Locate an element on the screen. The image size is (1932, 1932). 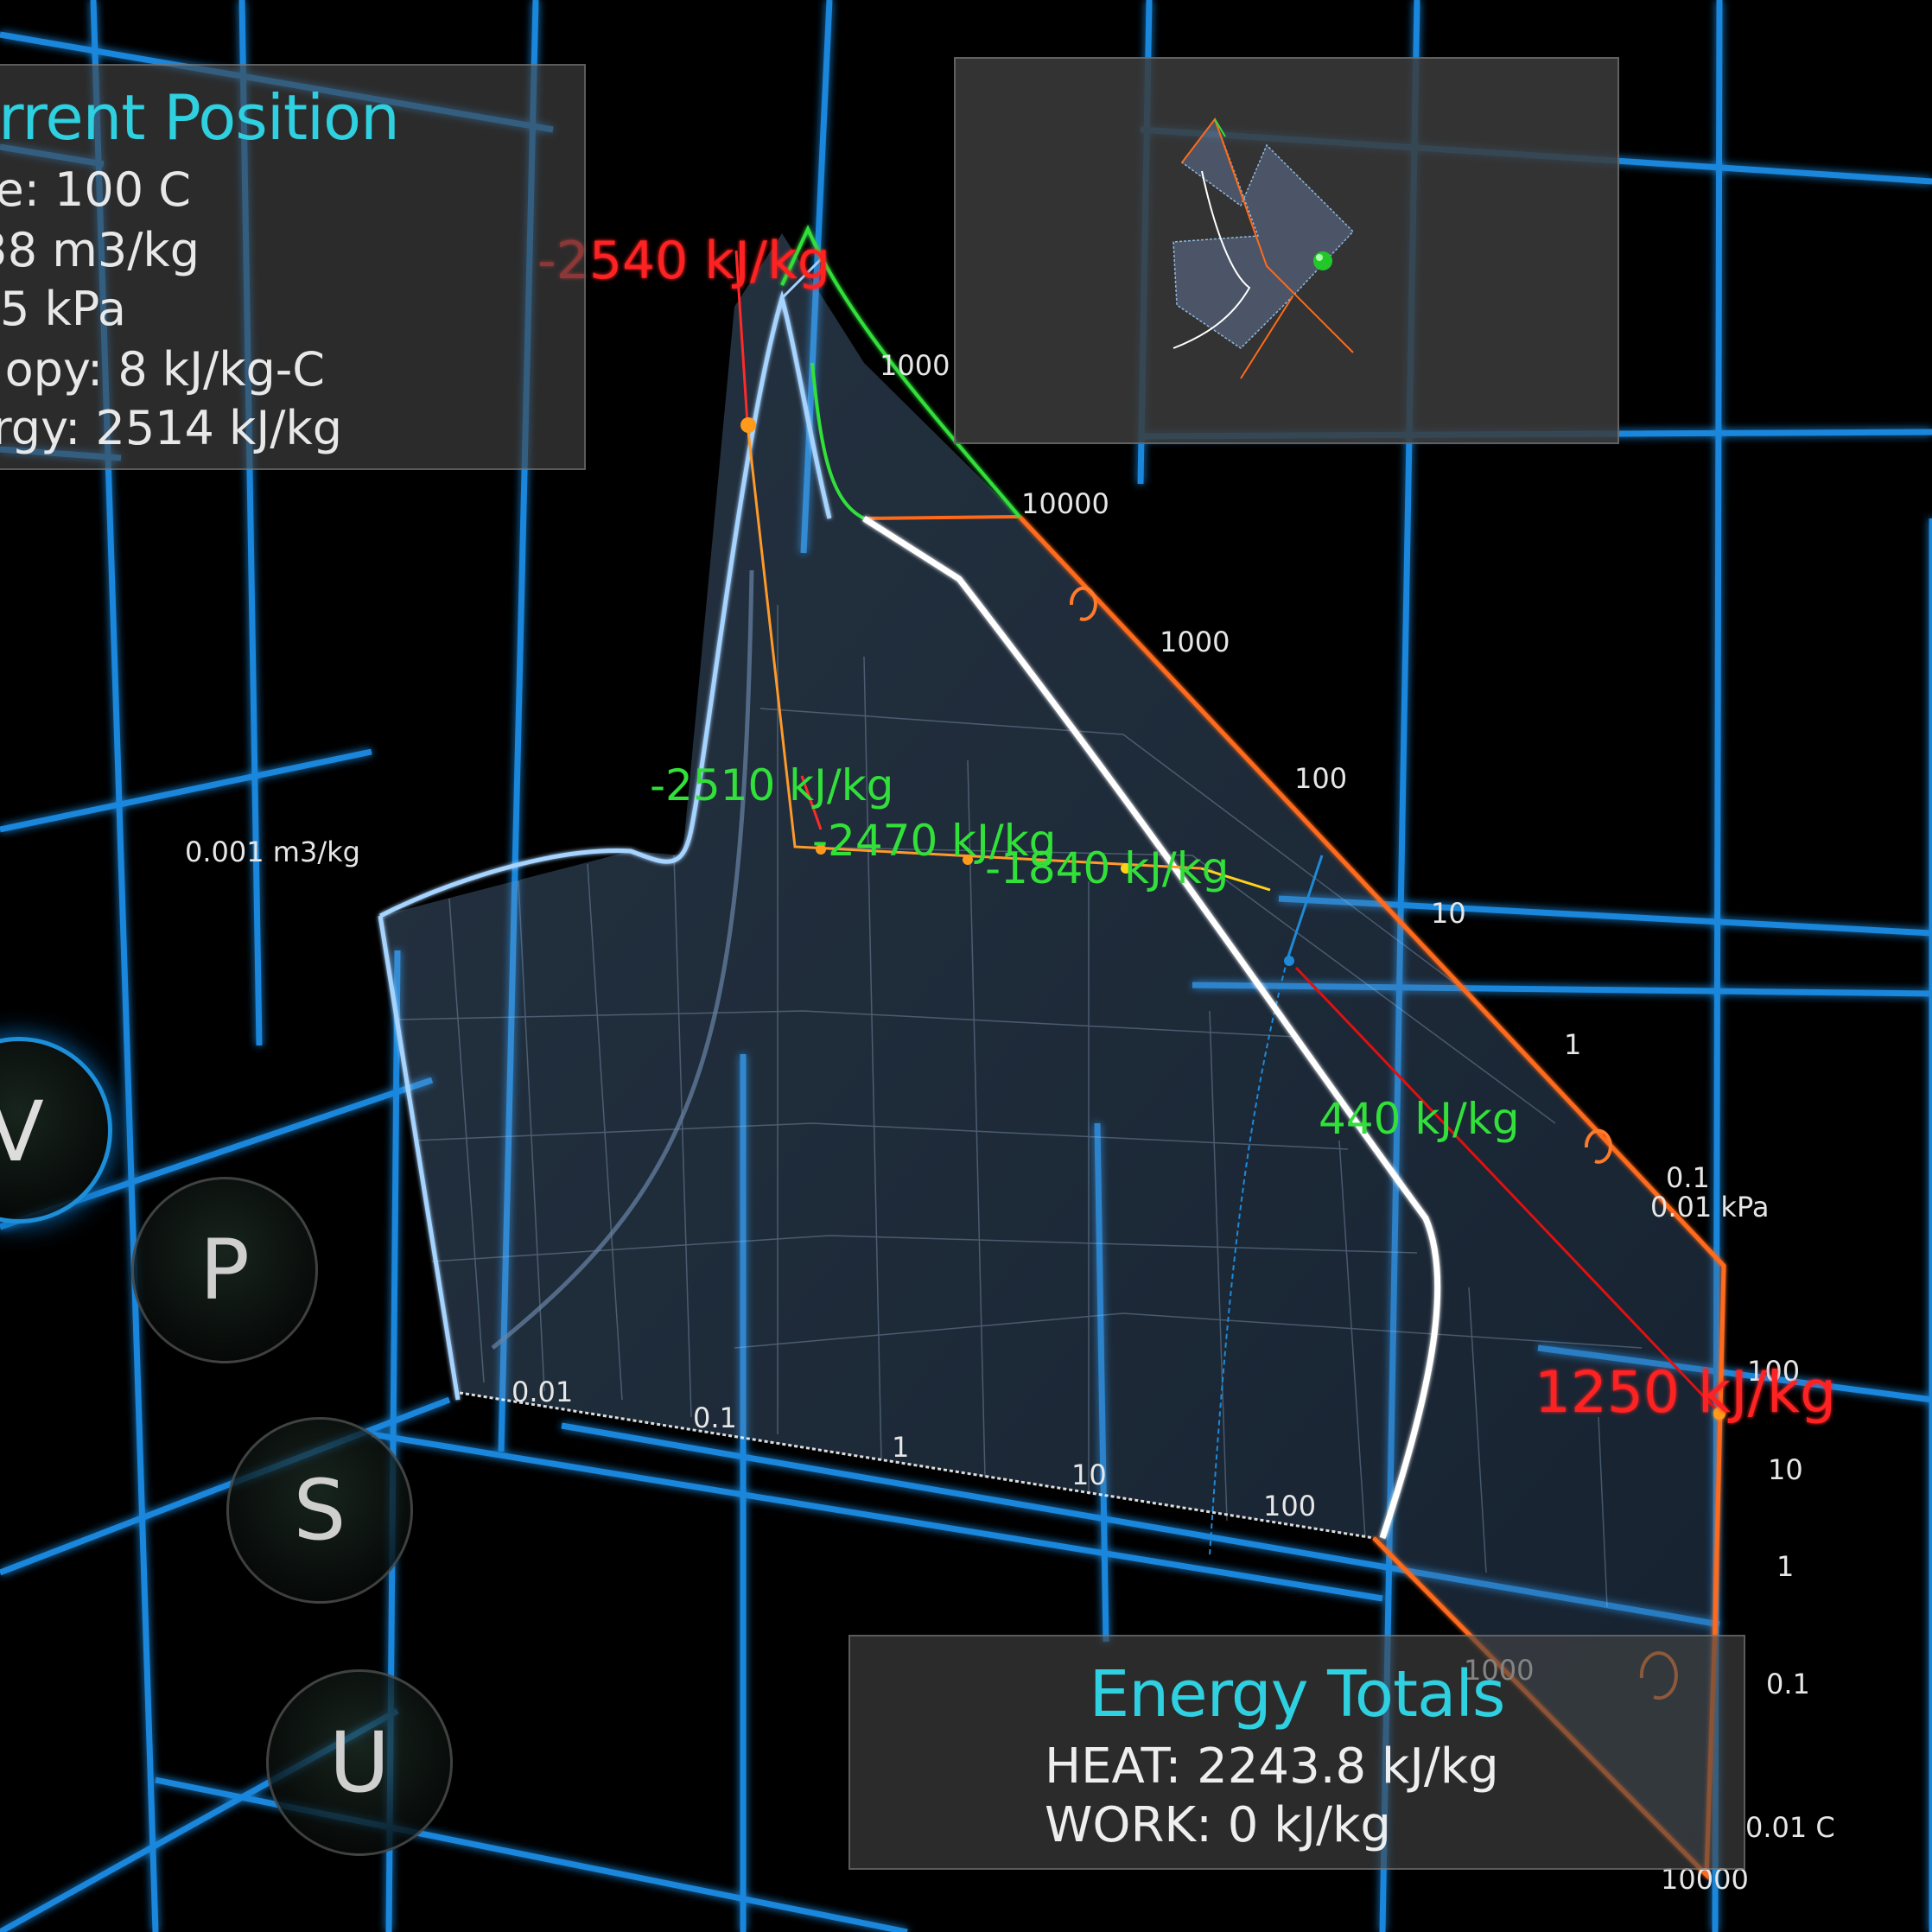
position-temperature: e: 100 C is located at coordinates (95, 189).